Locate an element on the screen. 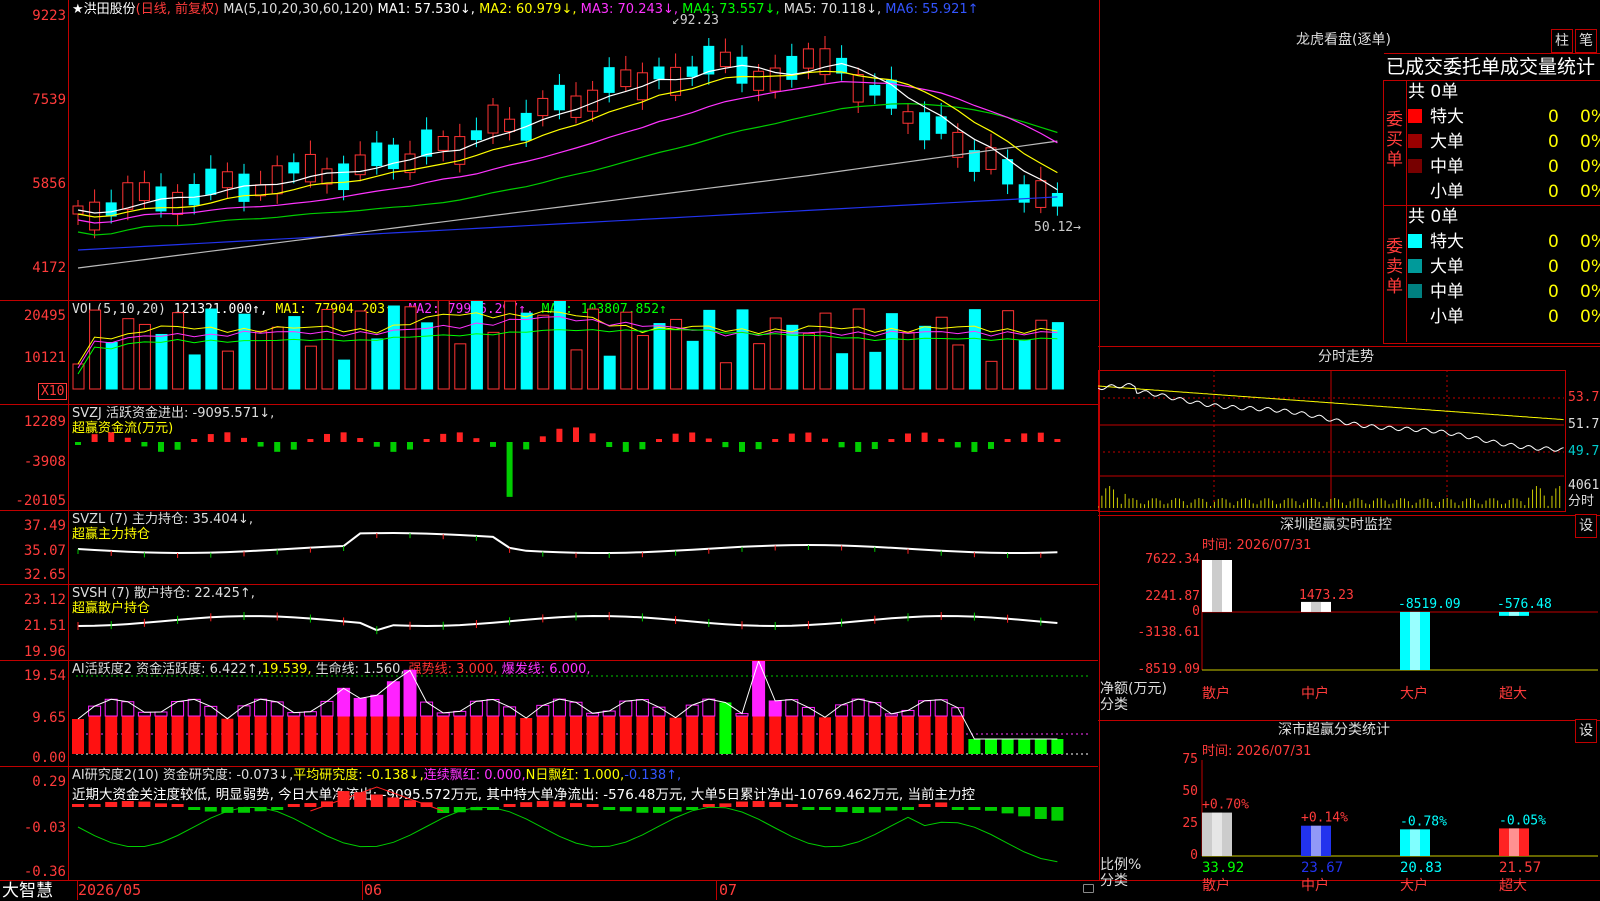  vol-unit-button: X10 is located at coordinates (53, 391).